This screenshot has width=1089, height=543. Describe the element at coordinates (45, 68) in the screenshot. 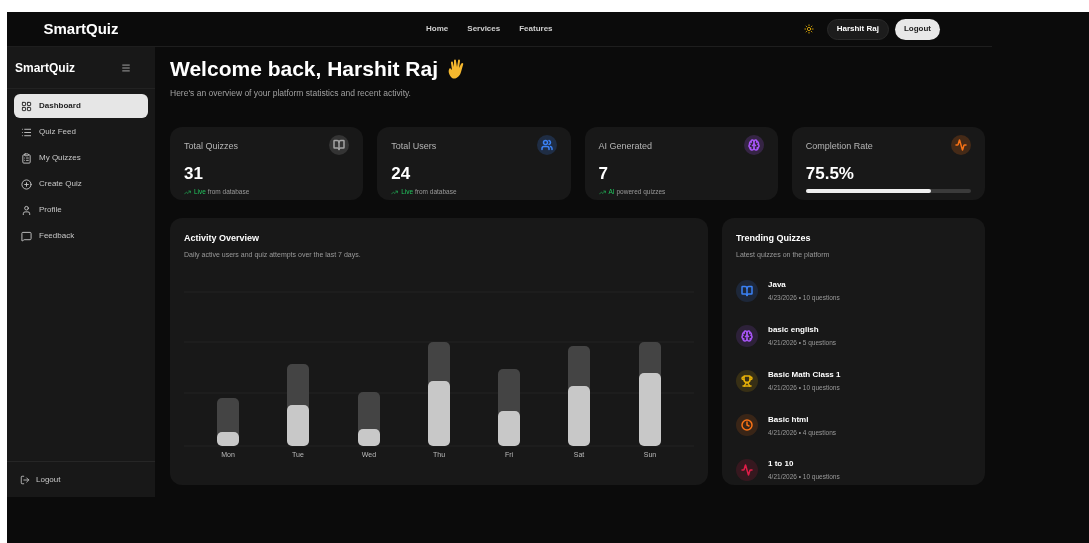

I see `sidebar-brand: SmartQuiz` at that location.